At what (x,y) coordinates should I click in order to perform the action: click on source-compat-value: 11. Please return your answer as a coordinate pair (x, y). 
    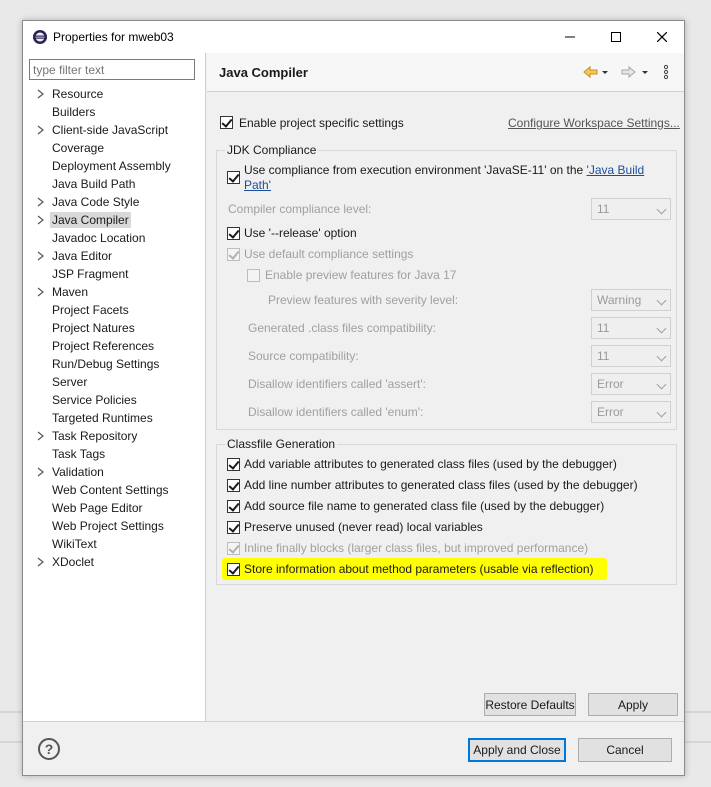
    Looking at the image, I should click on (603, 356).